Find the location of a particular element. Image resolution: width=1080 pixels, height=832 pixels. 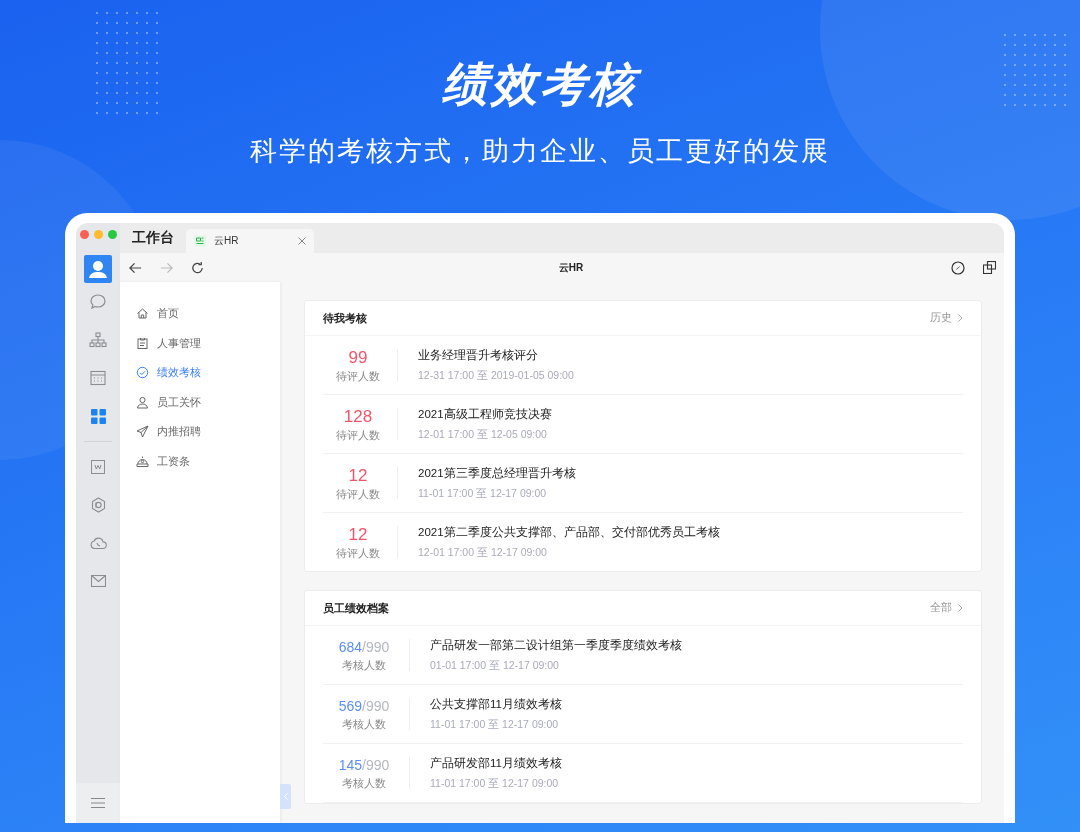

zoom-light is located at coordinates (112, 234).